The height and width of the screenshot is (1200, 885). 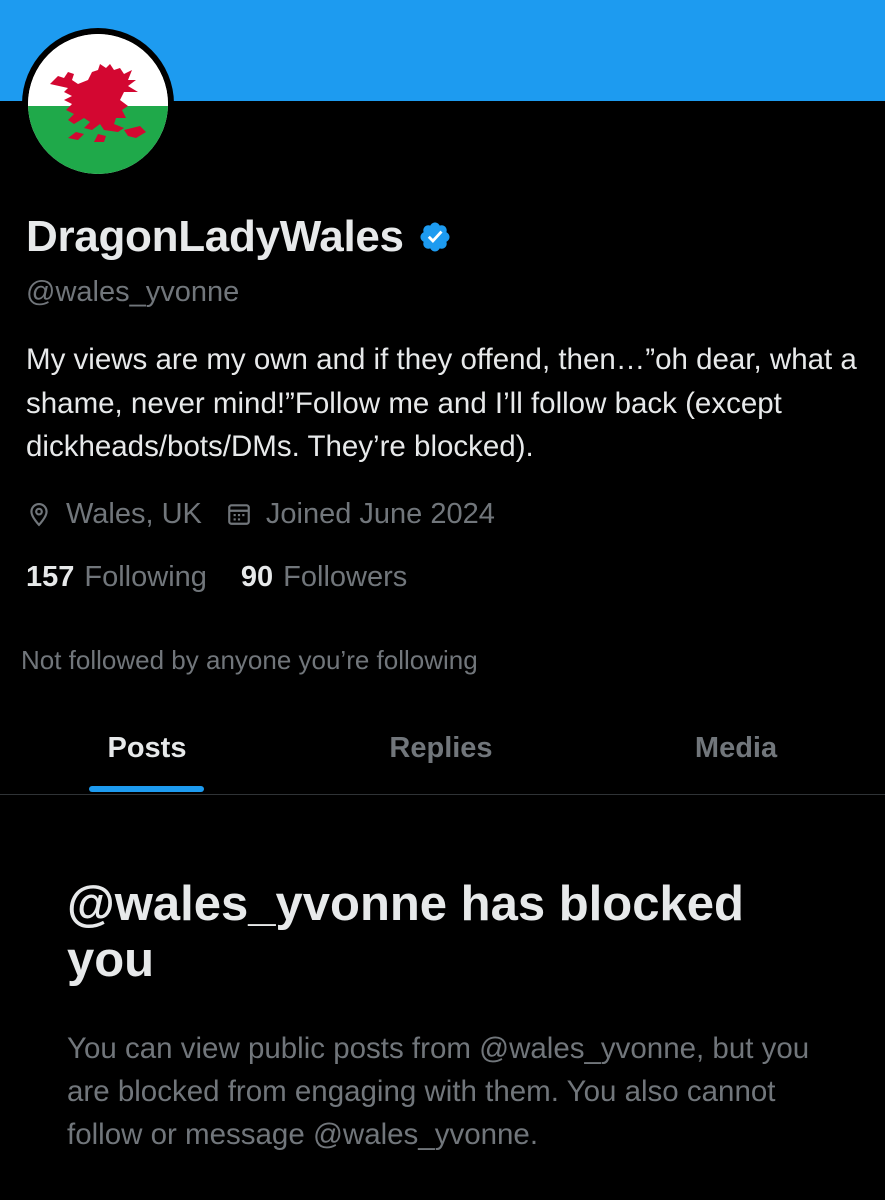 I want to click on joined-item: Joined June 2024, so click(x=360, y=514).